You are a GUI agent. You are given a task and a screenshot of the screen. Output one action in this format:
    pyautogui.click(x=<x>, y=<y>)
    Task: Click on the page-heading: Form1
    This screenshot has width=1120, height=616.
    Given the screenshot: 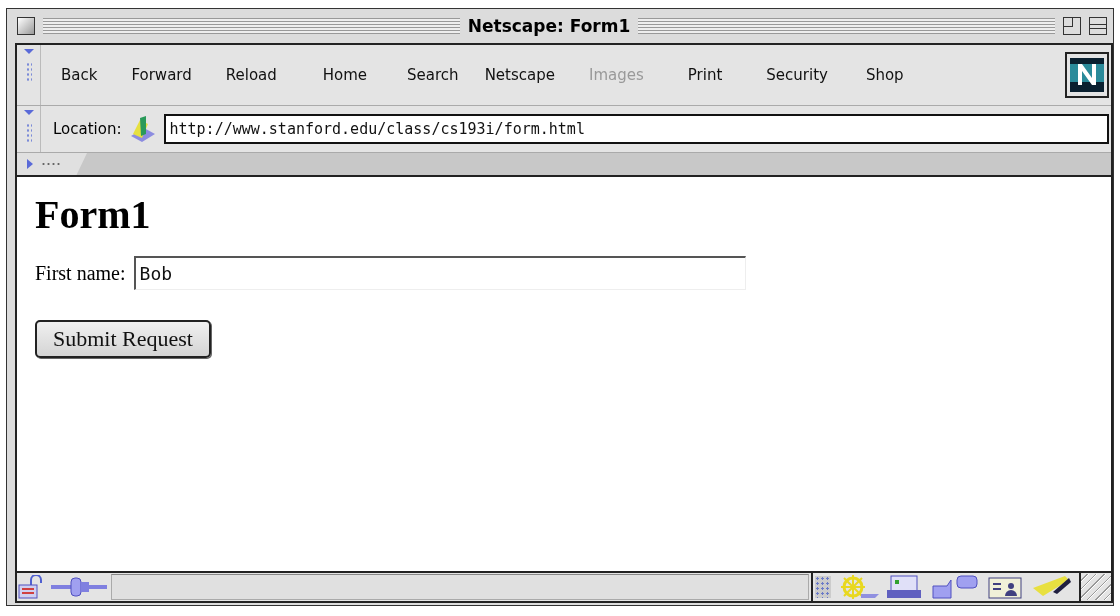 What is the action you would take?
    pyautogui.click(x=93, y=214)
    